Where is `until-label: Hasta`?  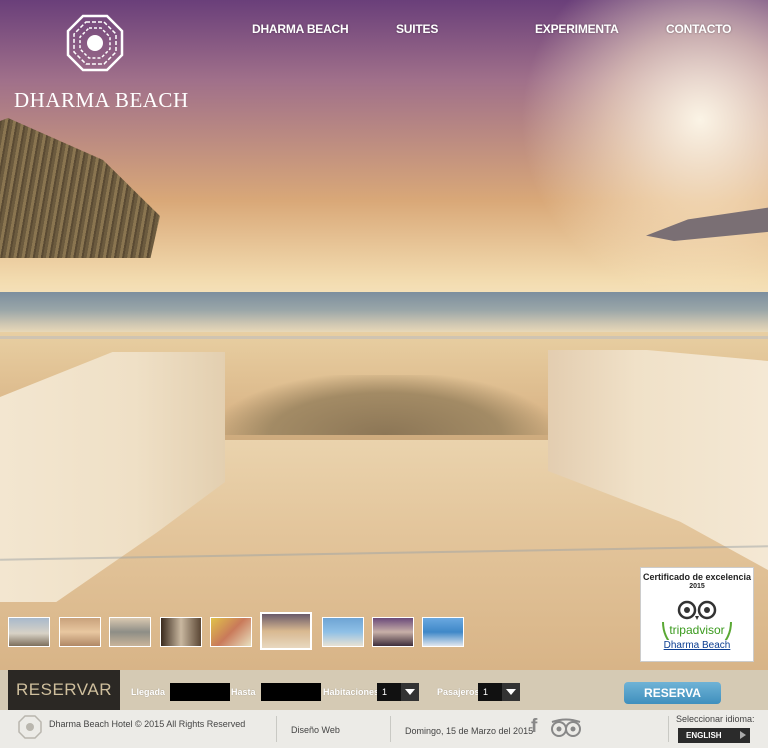
until-label: Hasta is located at coordinates (243, 692).